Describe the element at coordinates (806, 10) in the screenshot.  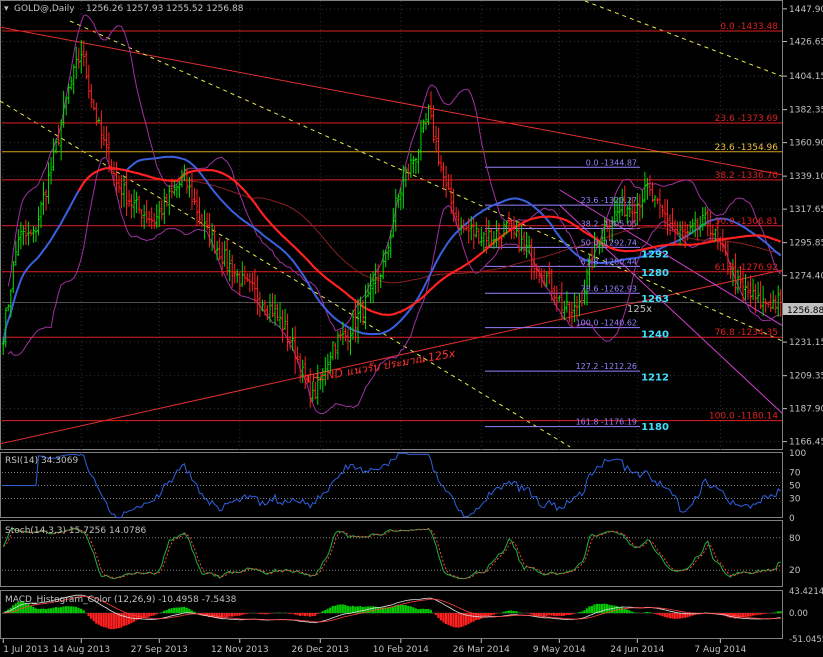
I see `price-axis-label-13: 1447.90` at that location.